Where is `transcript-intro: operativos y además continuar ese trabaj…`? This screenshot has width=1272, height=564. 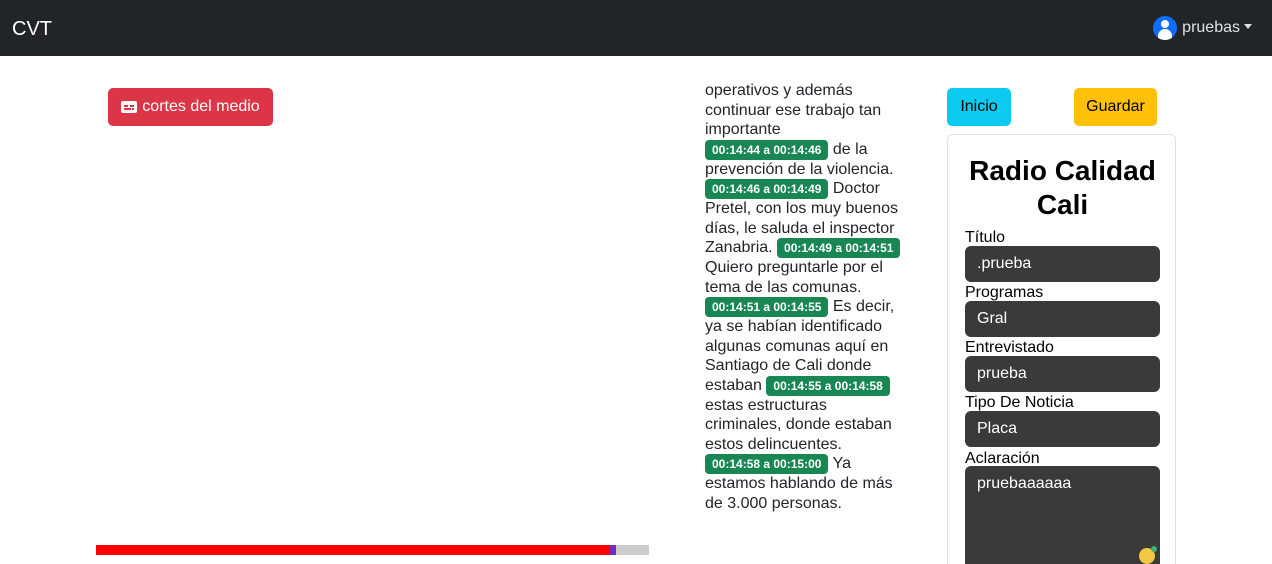
transcript-intro: operativos y además continuar ese trabaj… is located at coordinates (793, 110).